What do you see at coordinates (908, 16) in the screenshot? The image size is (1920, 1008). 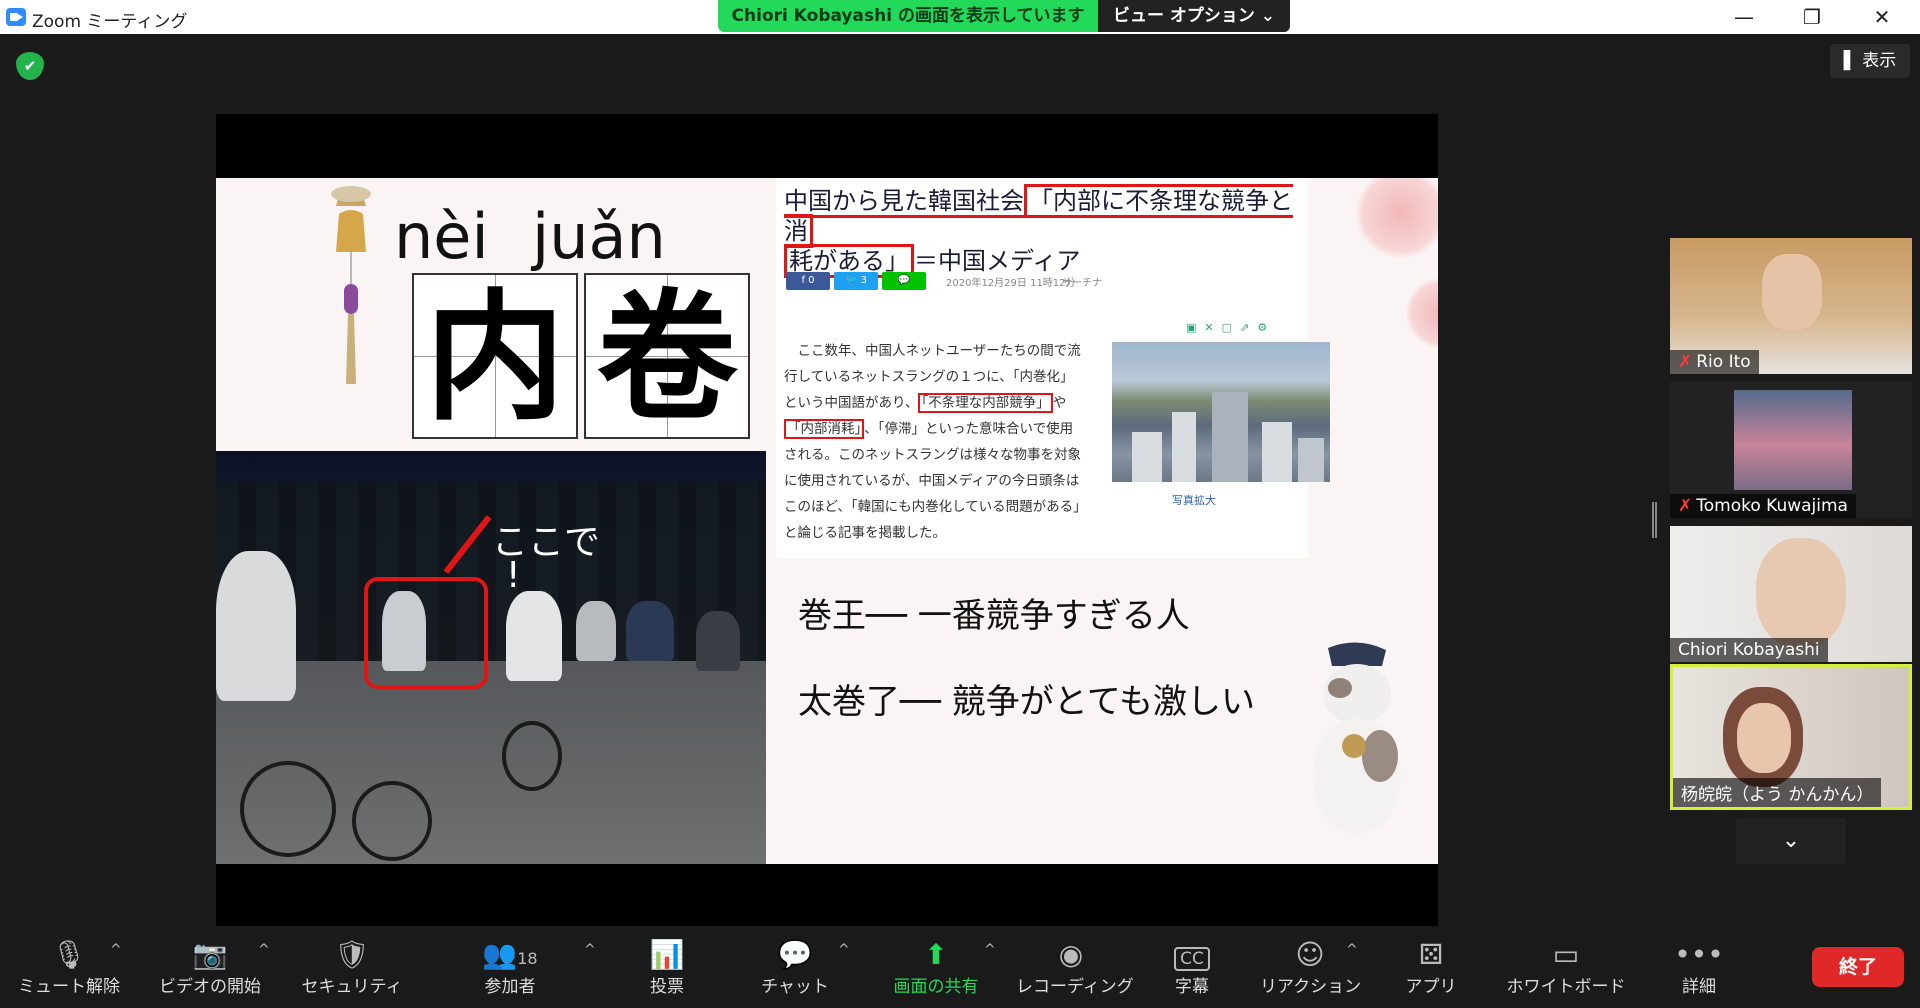 I see `screen-share-banner: Chiori Kobayashi の画面を表示しています` at bounding box center [908, 16].